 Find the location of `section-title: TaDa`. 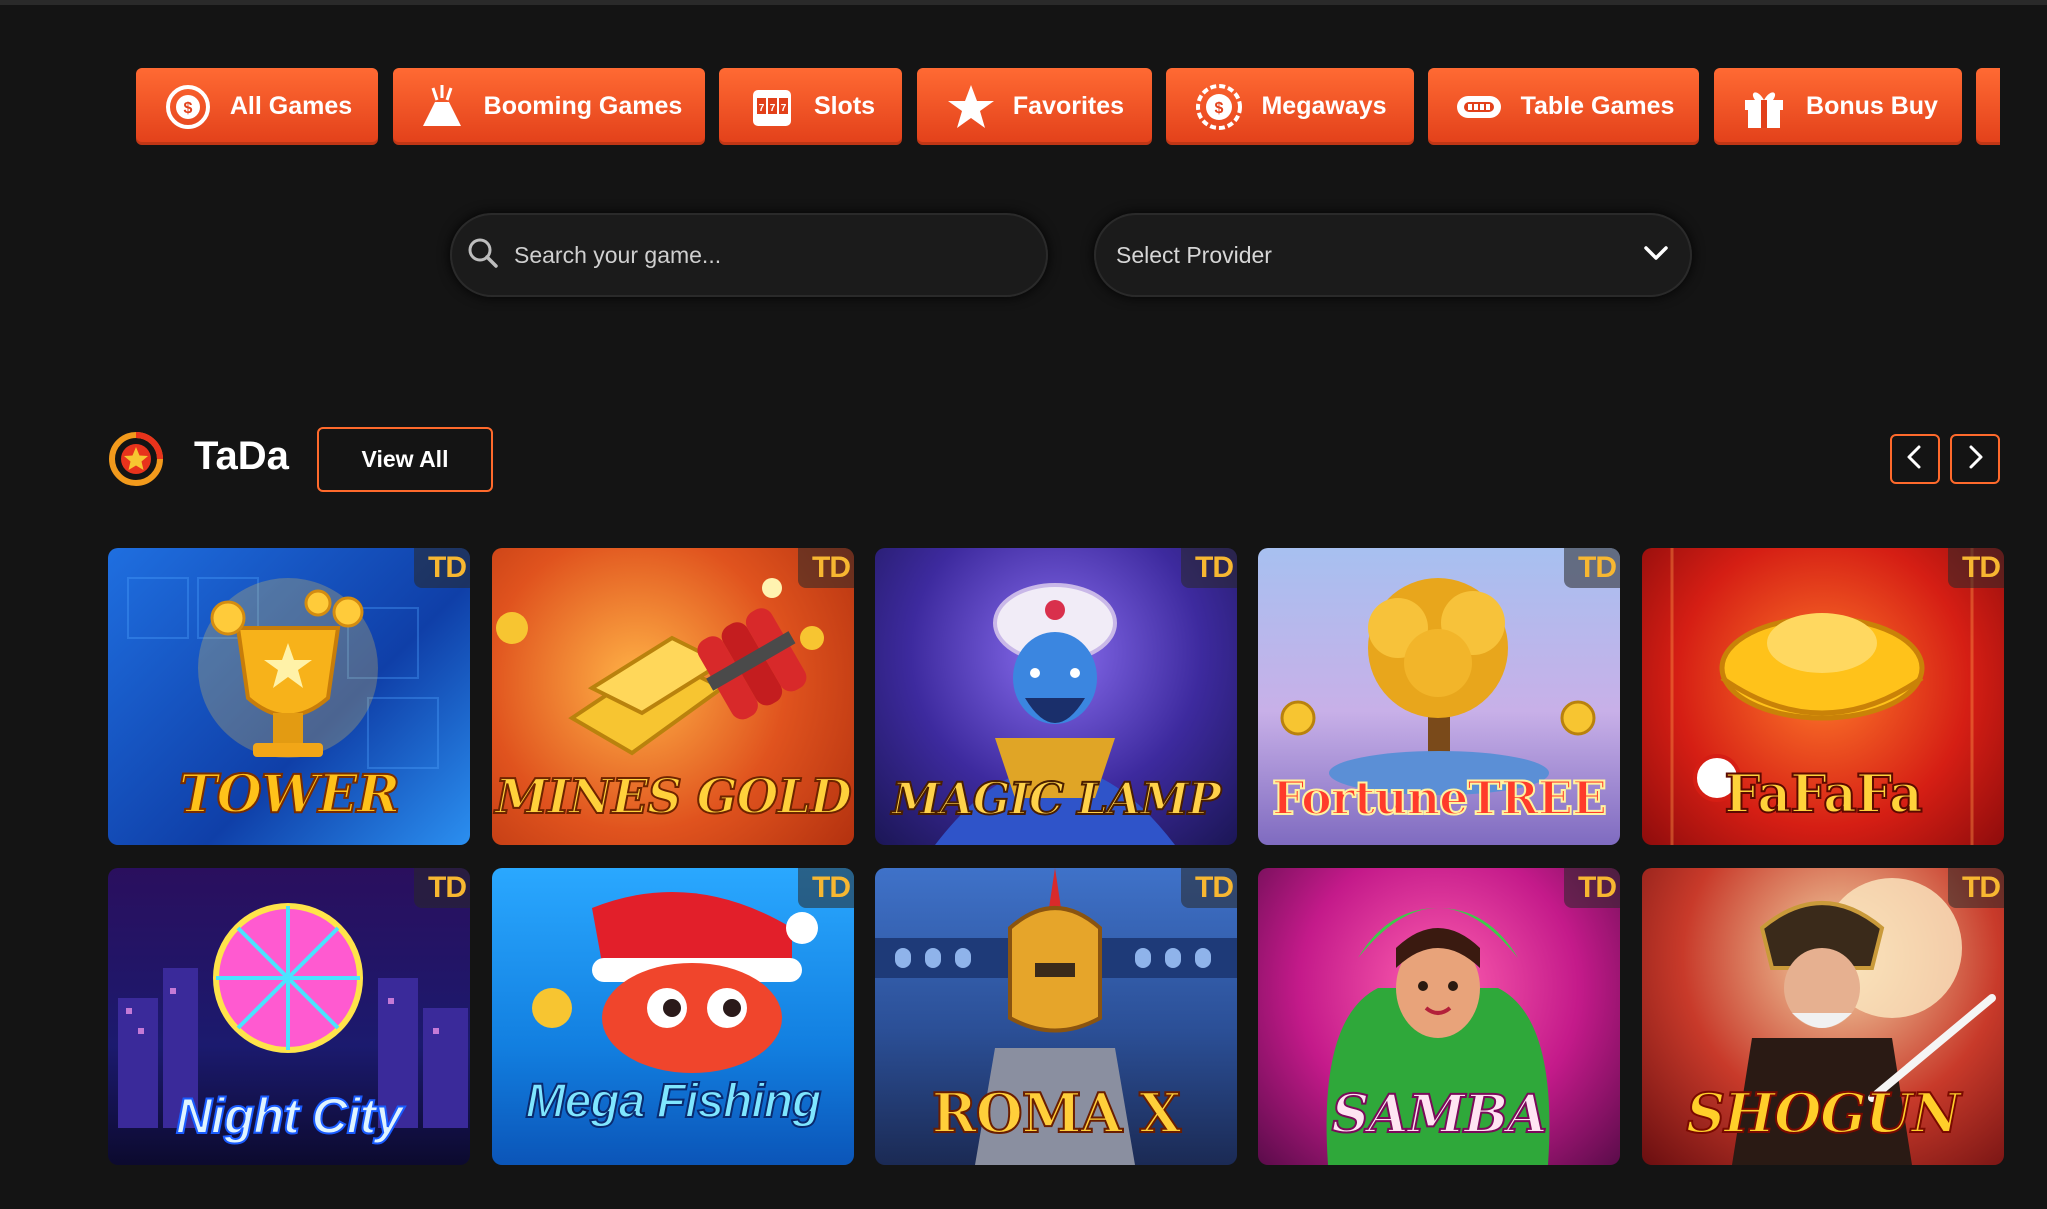

section-title: TaDa is located at coordinates (241, 456).